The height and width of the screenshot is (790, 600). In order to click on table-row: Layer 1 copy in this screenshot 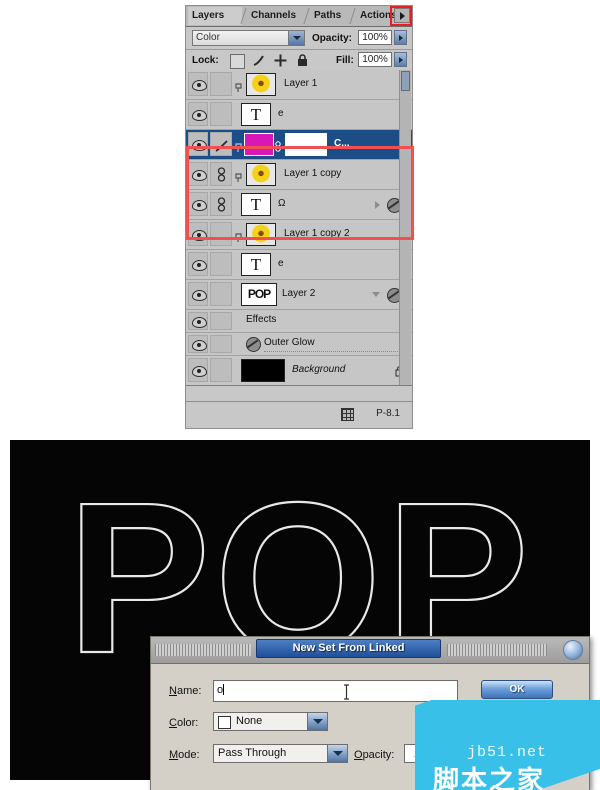, I will do `click(299, 175)`.